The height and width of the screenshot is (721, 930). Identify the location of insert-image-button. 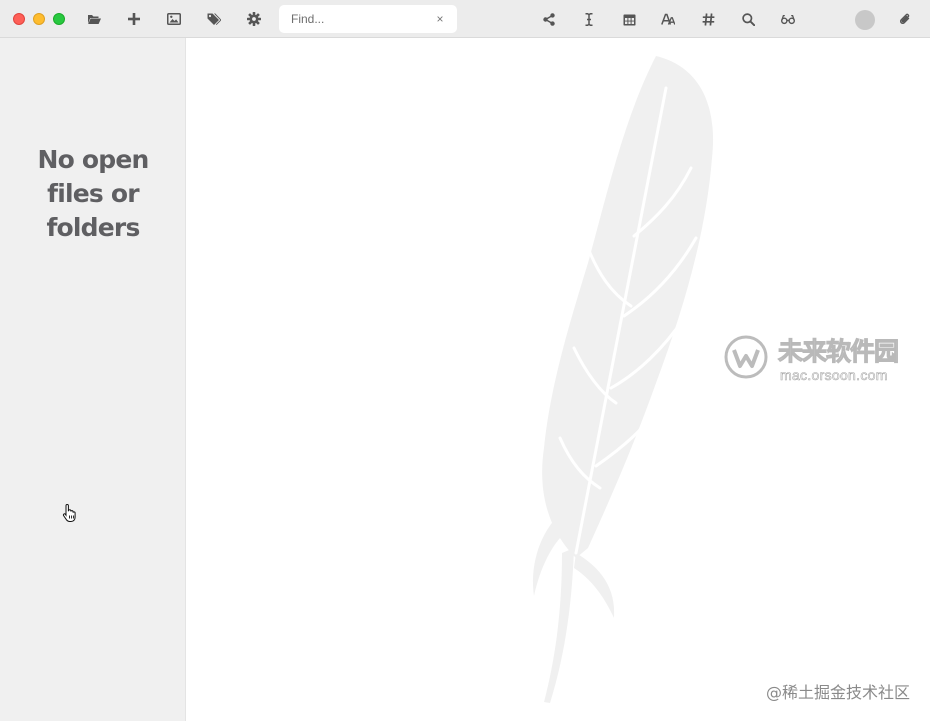
(174, 19).